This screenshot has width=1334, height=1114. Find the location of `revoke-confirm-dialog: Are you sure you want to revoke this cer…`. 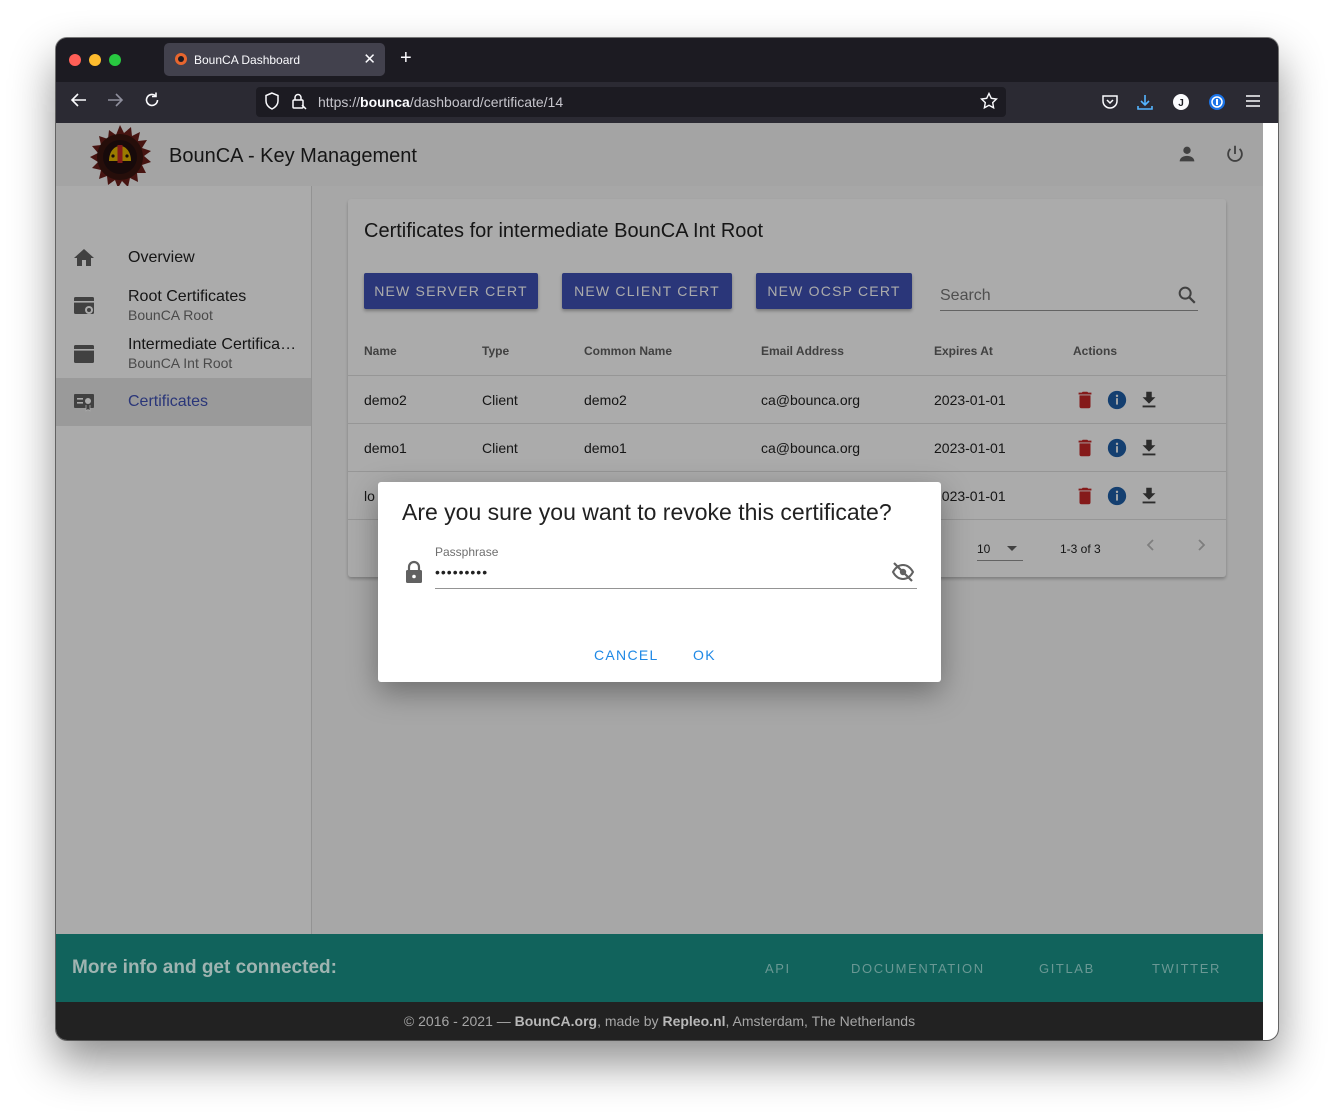

revoke-confirm-dialog: Are you sure you want to revoke this cer… is located at coordinates (659, 582).